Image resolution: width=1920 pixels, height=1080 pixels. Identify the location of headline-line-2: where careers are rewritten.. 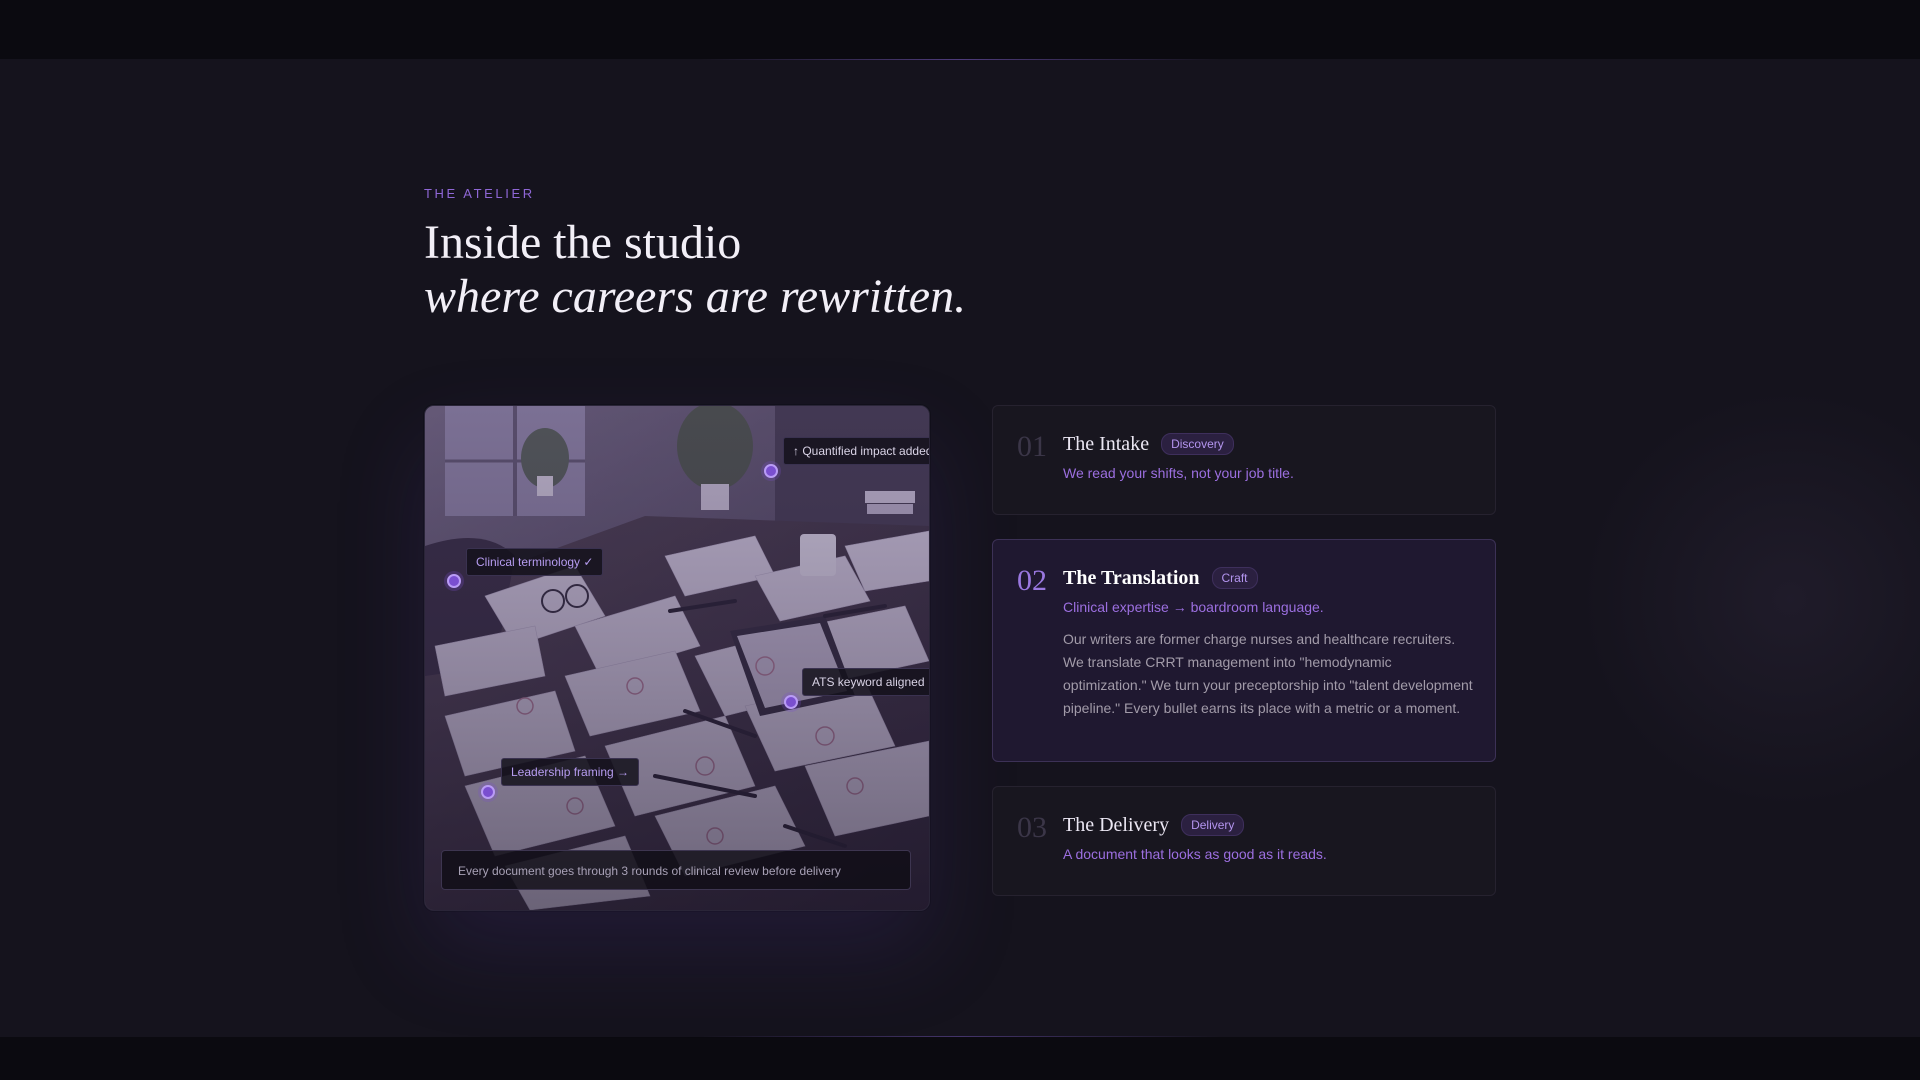
(695, 296).